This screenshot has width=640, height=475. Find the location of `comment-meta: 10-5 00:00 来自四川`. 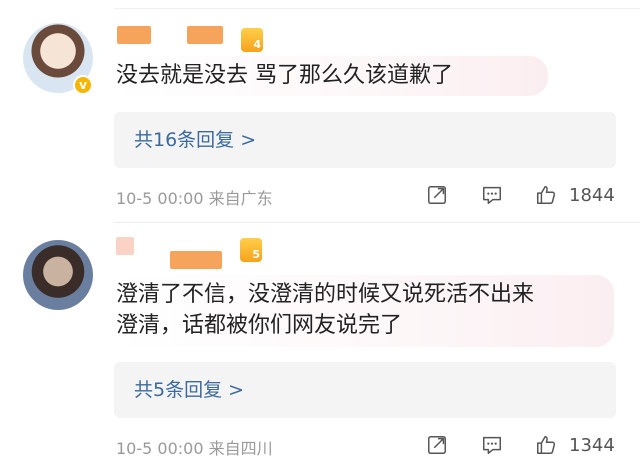

comment-meta: 10-5 00:00 来自四川 is located at coordinates (194, 447).